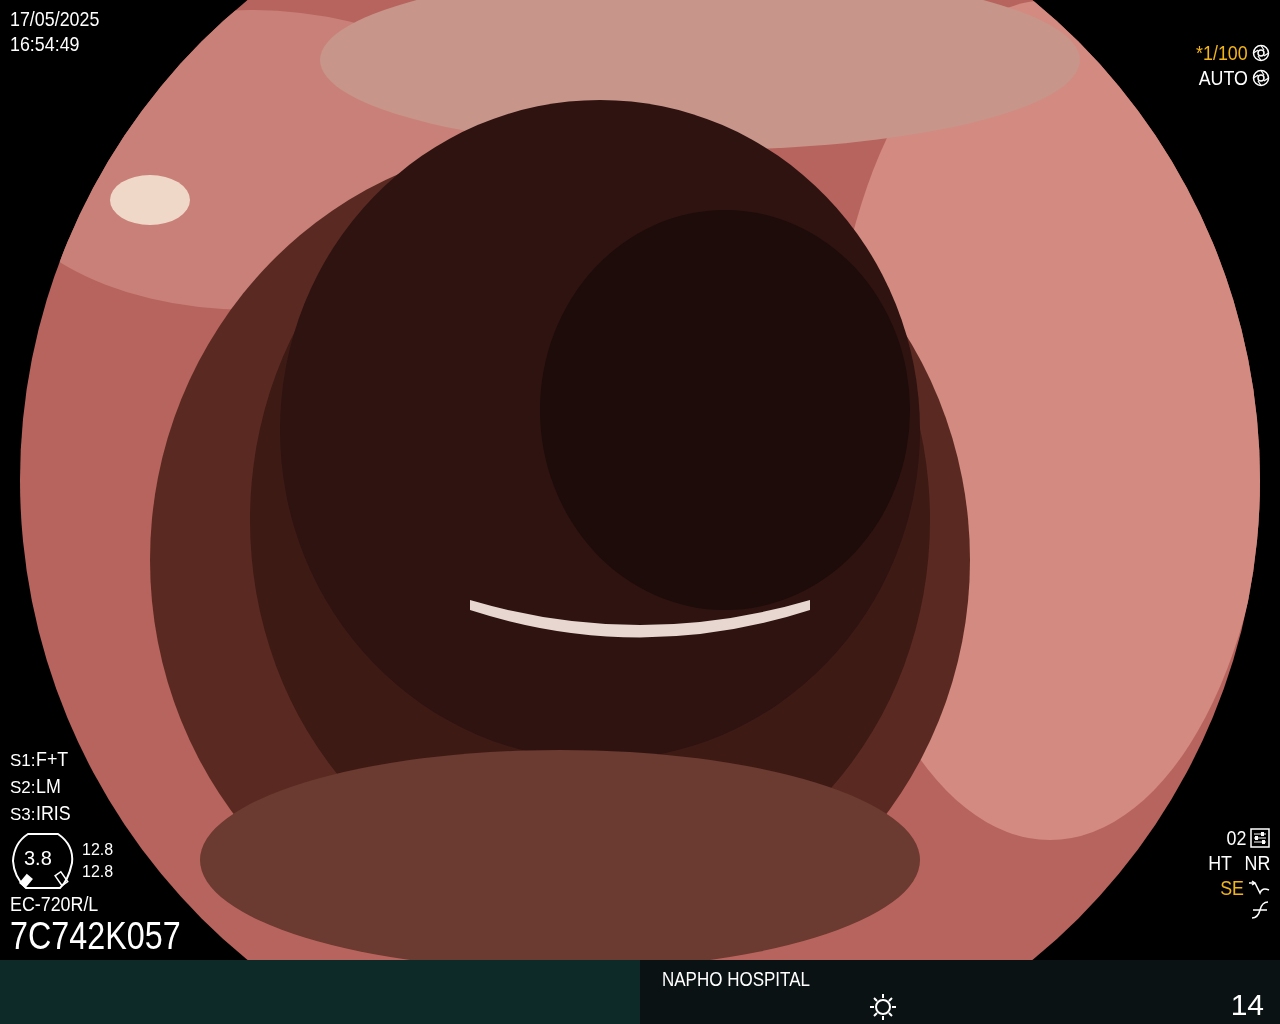  What do you see at coordinates (95, 936) in the screenshot?
I see `serial-number: 7C742K057` at bounding box center [95, 936].